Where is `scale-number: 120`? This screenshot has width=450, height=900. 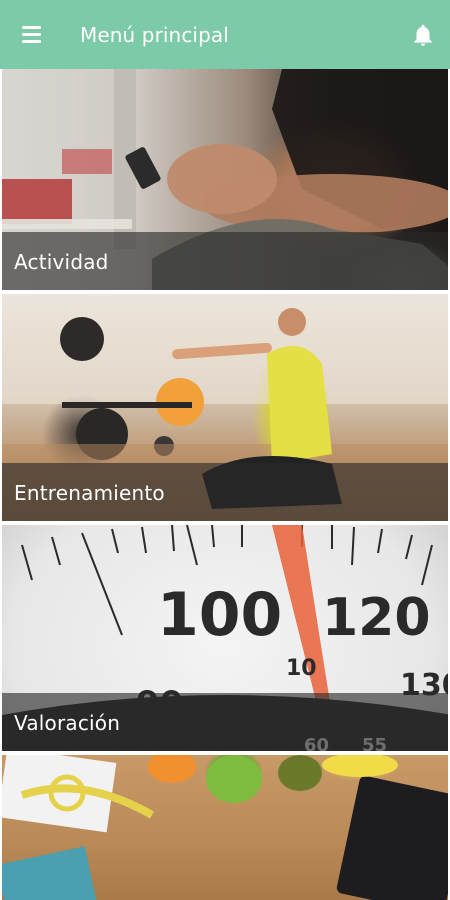
scale-number: 120 is located at coordinates (376, 618).